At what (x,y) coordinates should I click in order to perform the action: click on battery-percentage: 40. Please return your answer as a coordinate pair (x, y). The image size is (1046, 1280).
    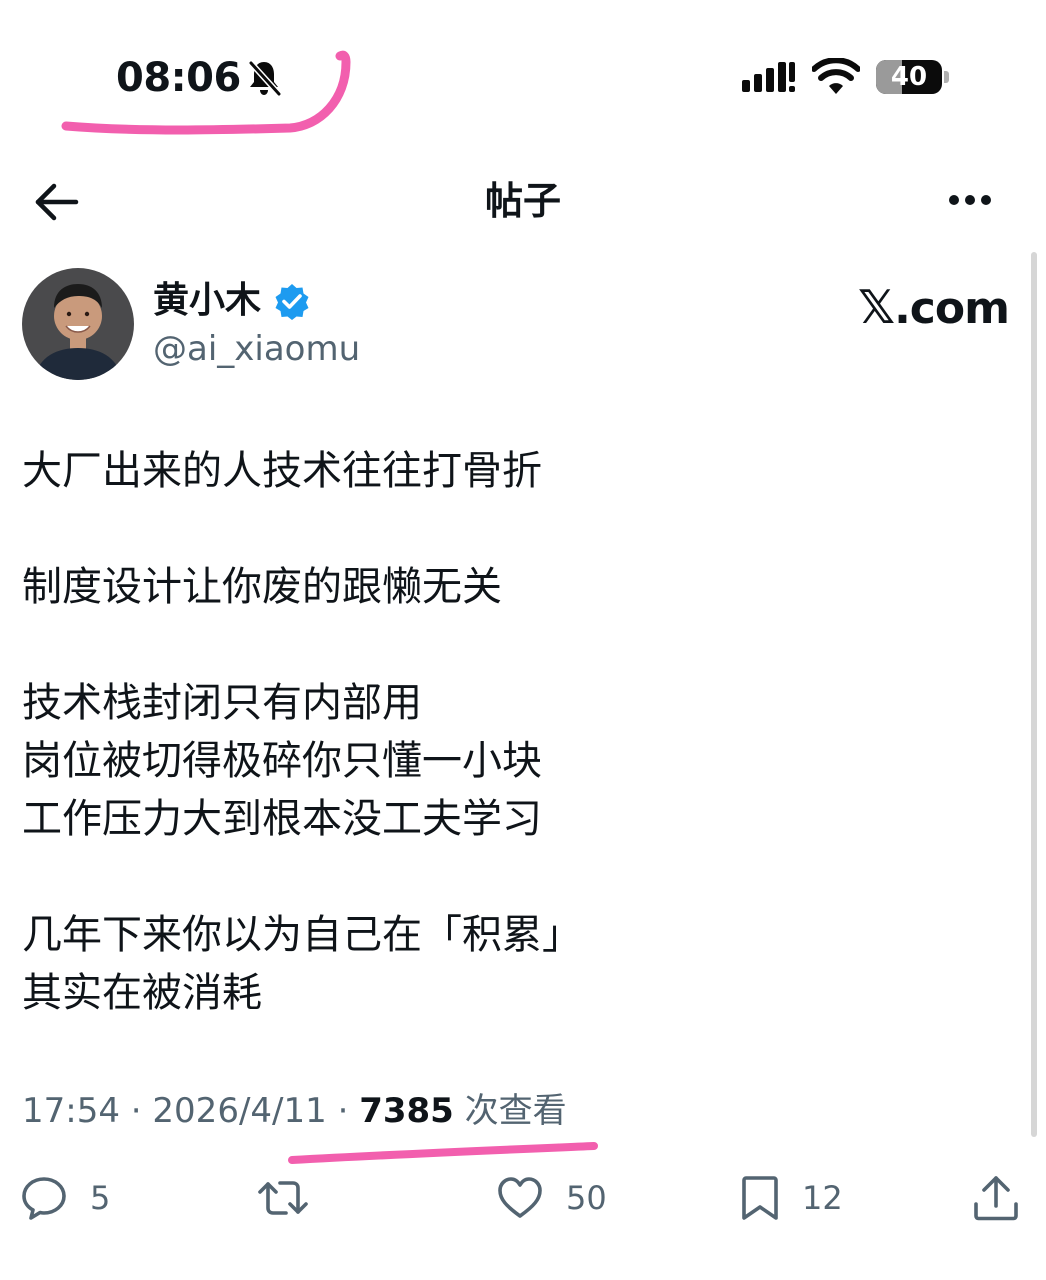
    Looking at the image, I should click on (909, 77).